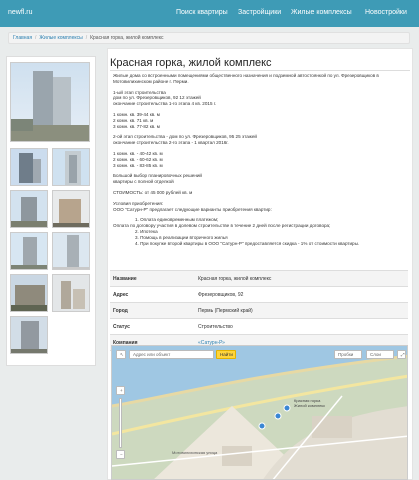  I want to click on map-search-input: Адрес или объект, so click(171, 354).